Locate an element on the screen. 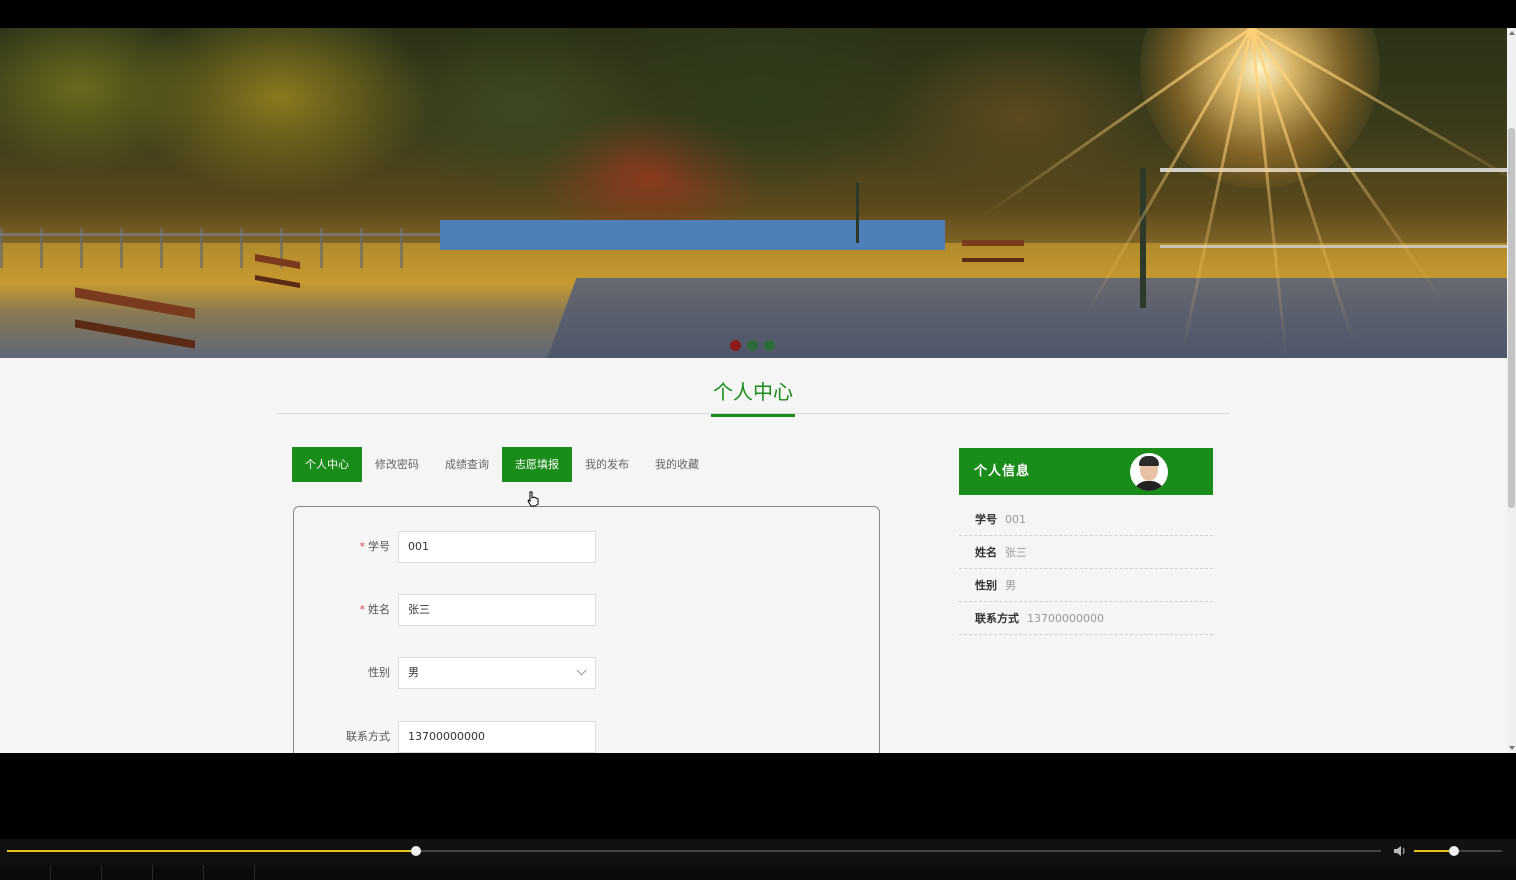 Image resolution: width=1516 pixels, height=880 pixels. page-title: 个人中心 is located at coordinates (753, 397).